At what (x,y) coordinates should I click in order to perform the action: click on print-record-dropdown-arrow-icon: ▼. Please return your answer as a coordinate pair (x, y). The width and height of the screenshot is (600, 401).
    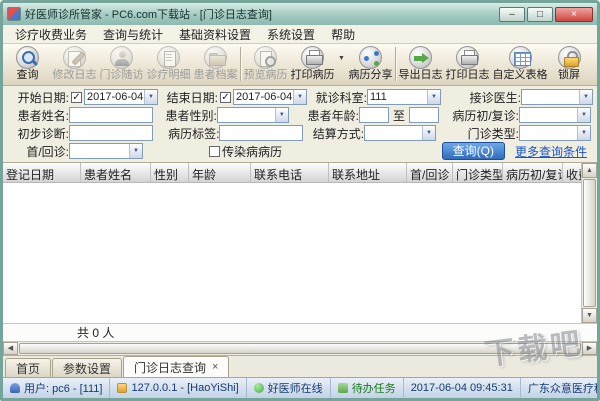
    Looking at the image, I should click on (341, 53).